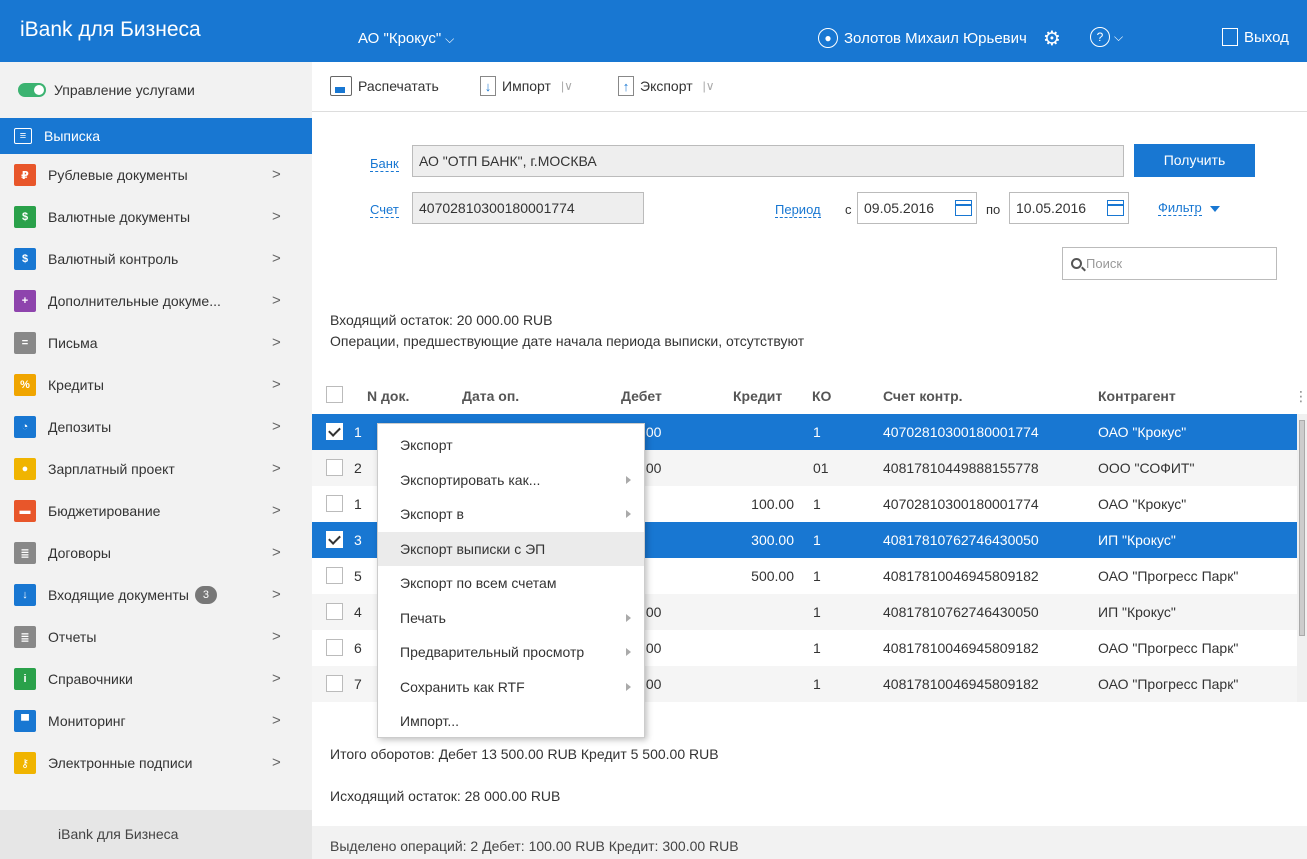 The height and width of the screenshot is (859, 1307). I want to click on import-button: ↓ Импорт |∨, so click(526, 86).